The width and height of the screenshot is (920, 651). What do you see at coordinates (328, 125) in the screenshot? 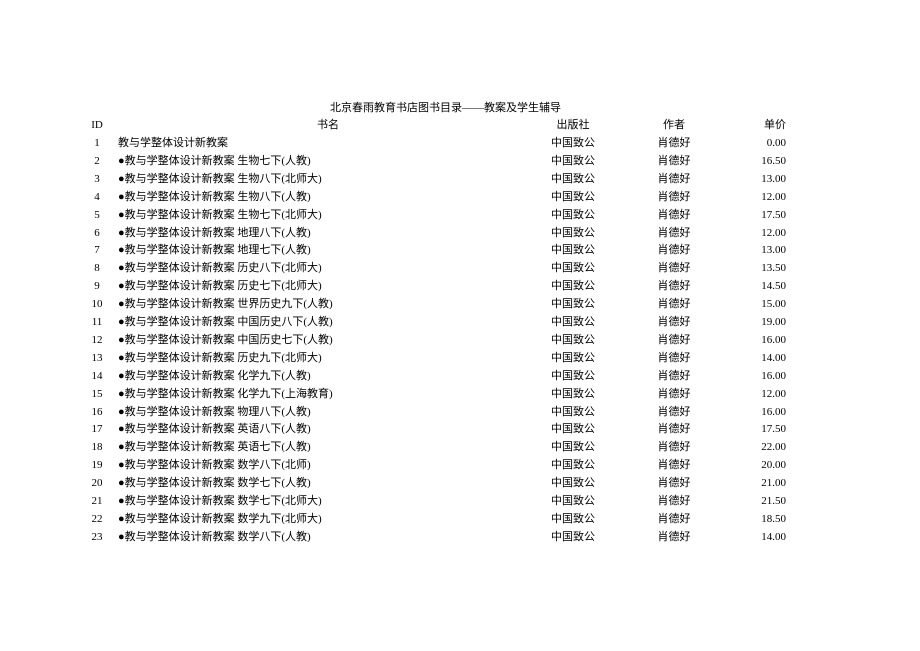
I see `header-name: 书名` at bounding box center [328, 125].